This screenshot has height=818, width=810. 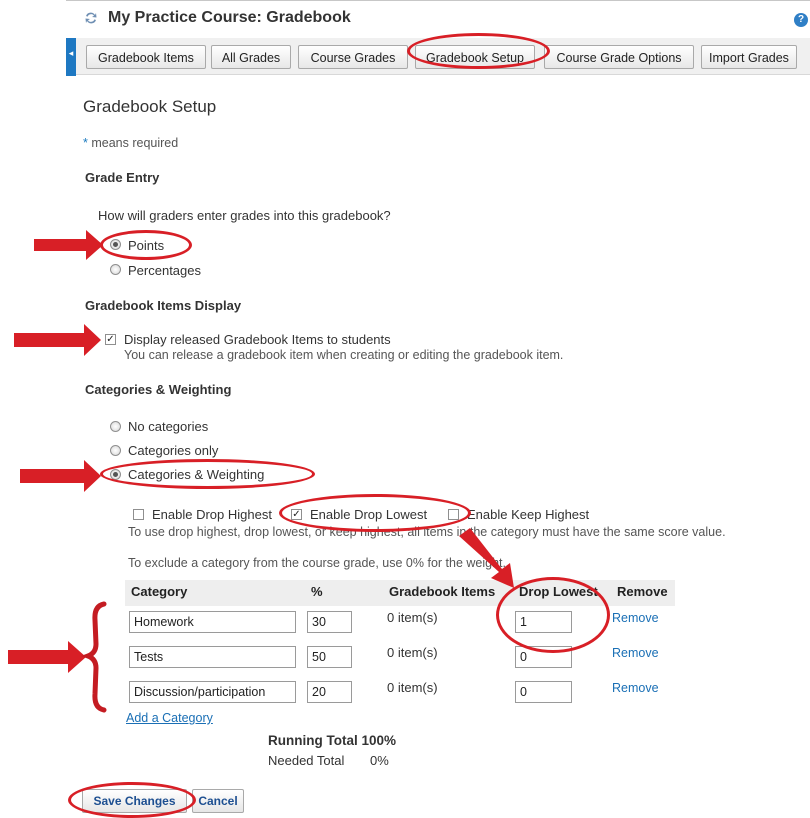 What do you see at coordinates (93, 657) in the screenshot?
I see `curly-brace-icon` at bounding box center [93, 657].